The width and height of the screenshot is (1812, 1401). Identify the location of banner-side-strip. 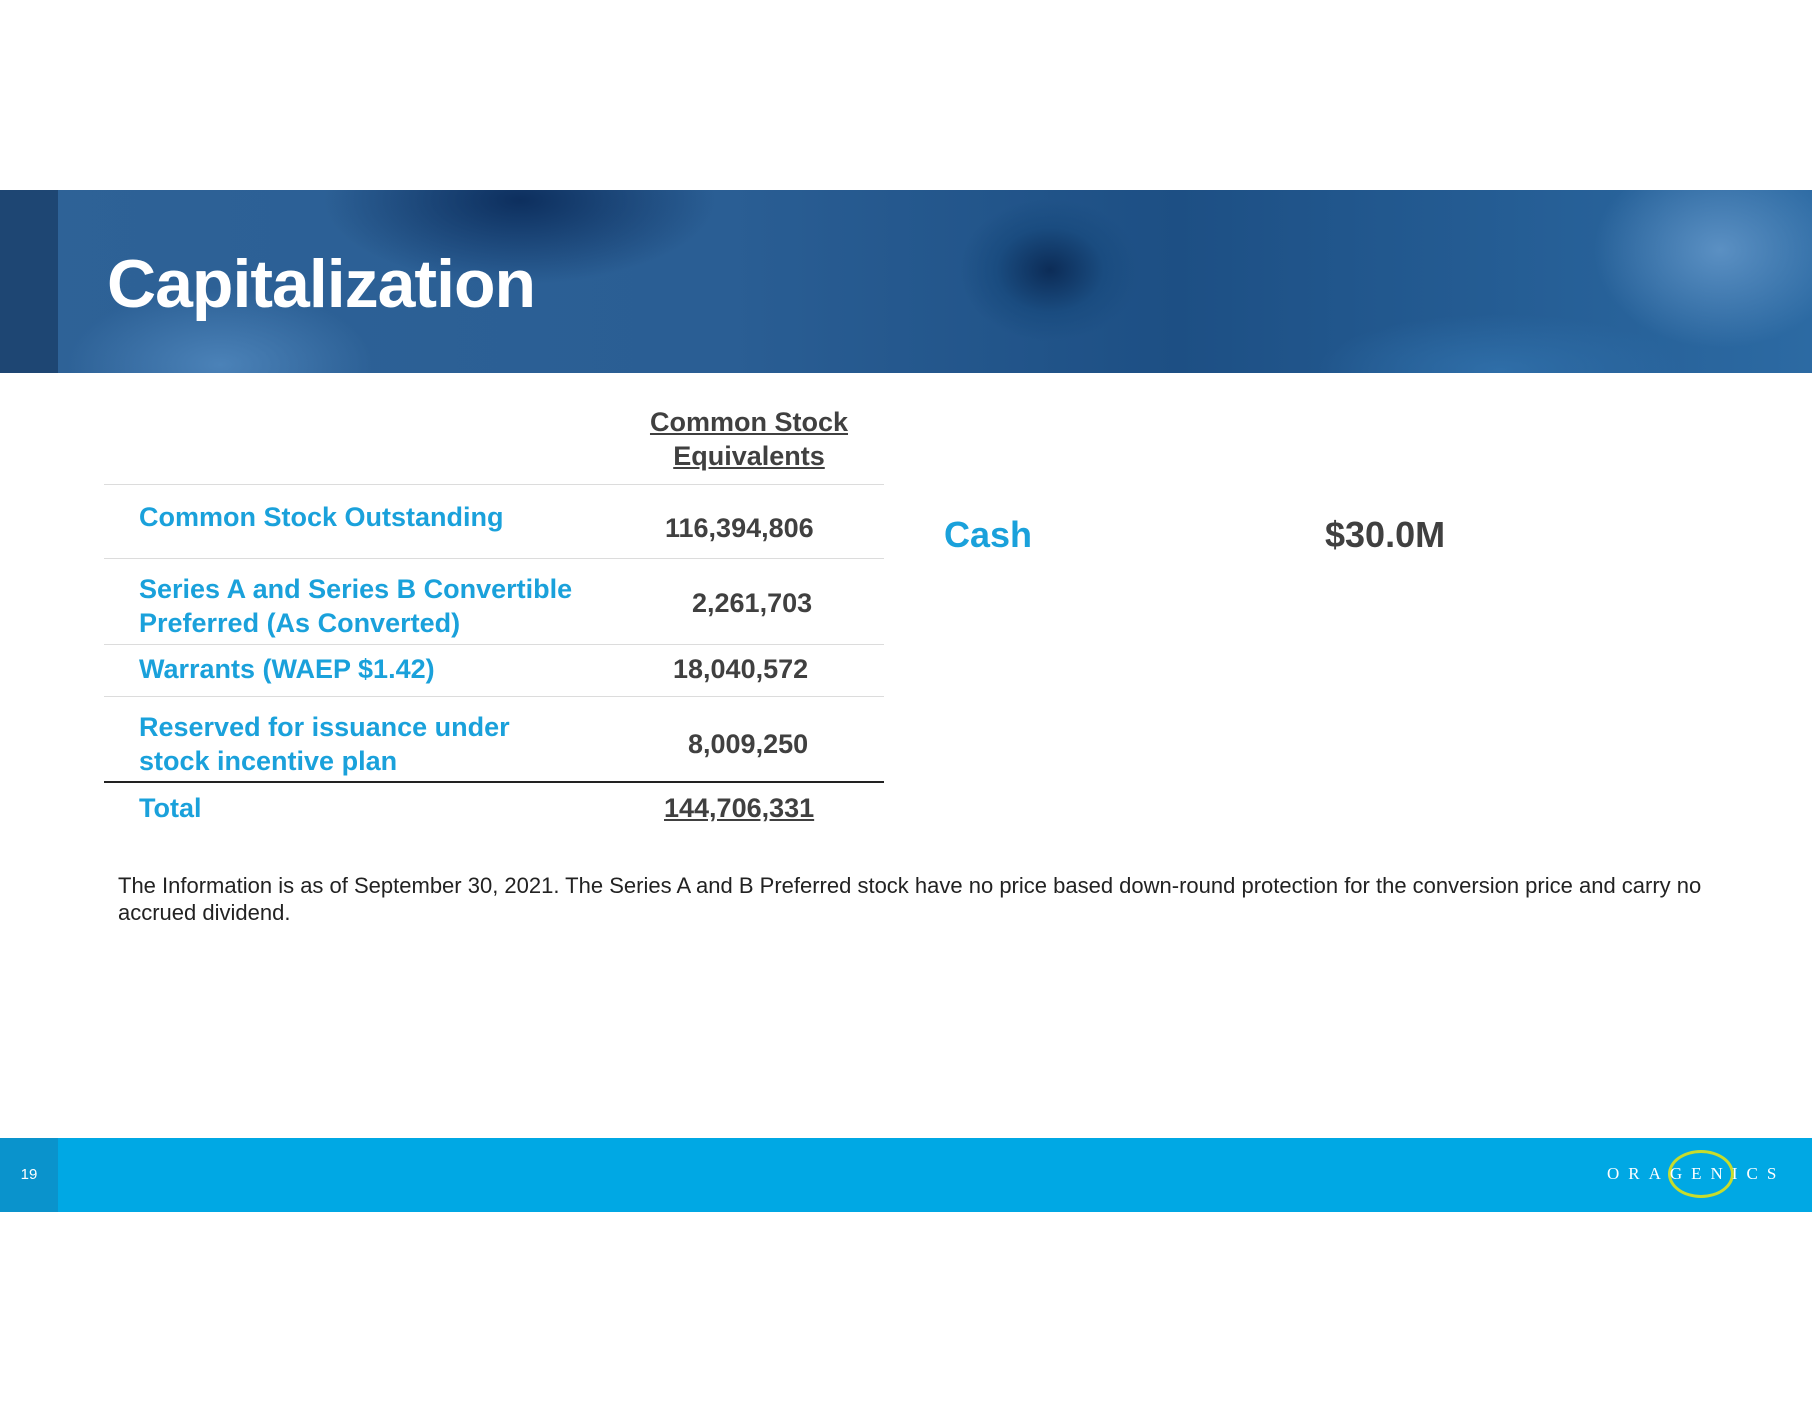
(29, 281).